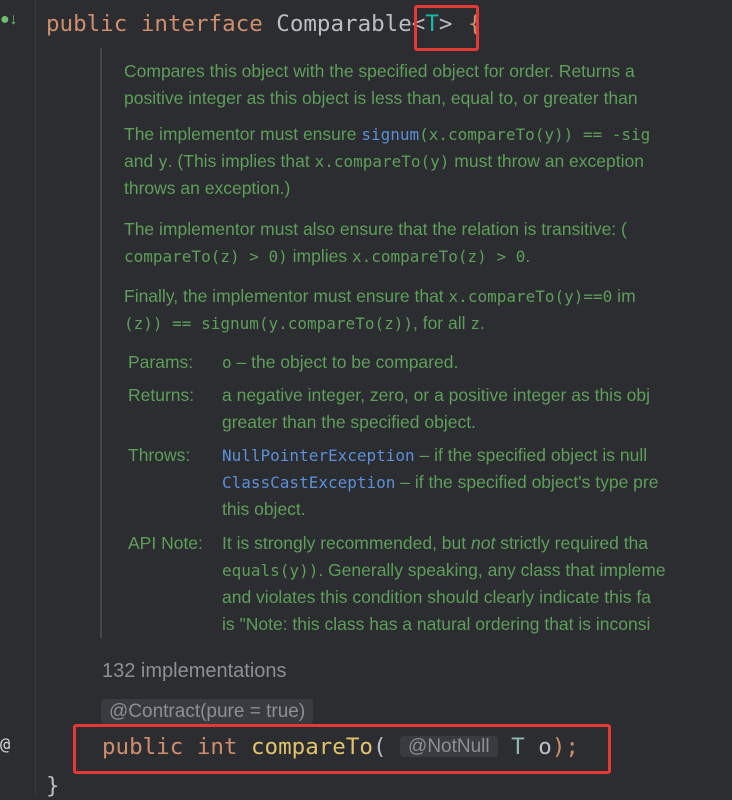 The width and height of the screenshot is (732, 800). What do you see at coordinates (5, 745) in the screenshot?
I see `annotation-icon: @` at bounding box center [5, 745].